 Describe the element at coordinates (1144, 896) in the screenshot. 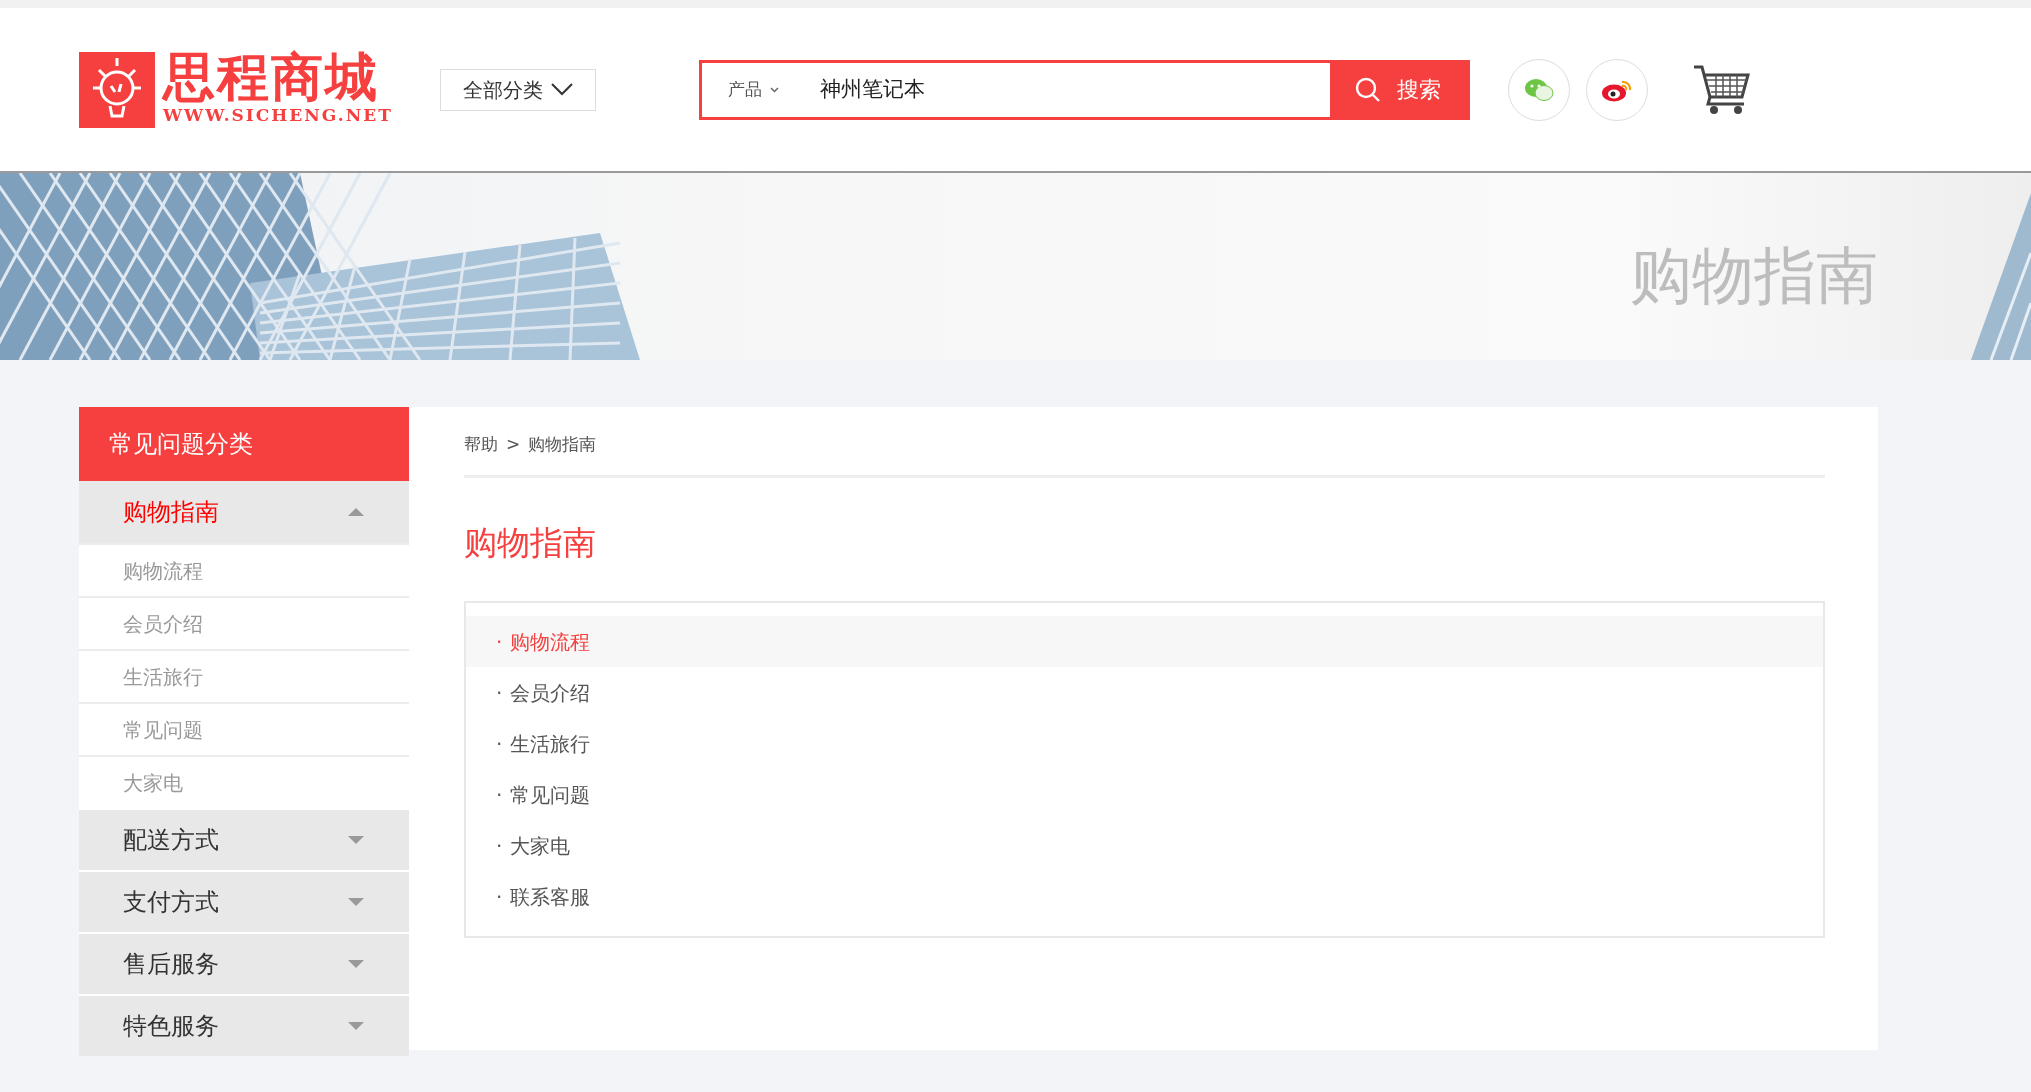

I see `article-link: · 联系客服` at that location.